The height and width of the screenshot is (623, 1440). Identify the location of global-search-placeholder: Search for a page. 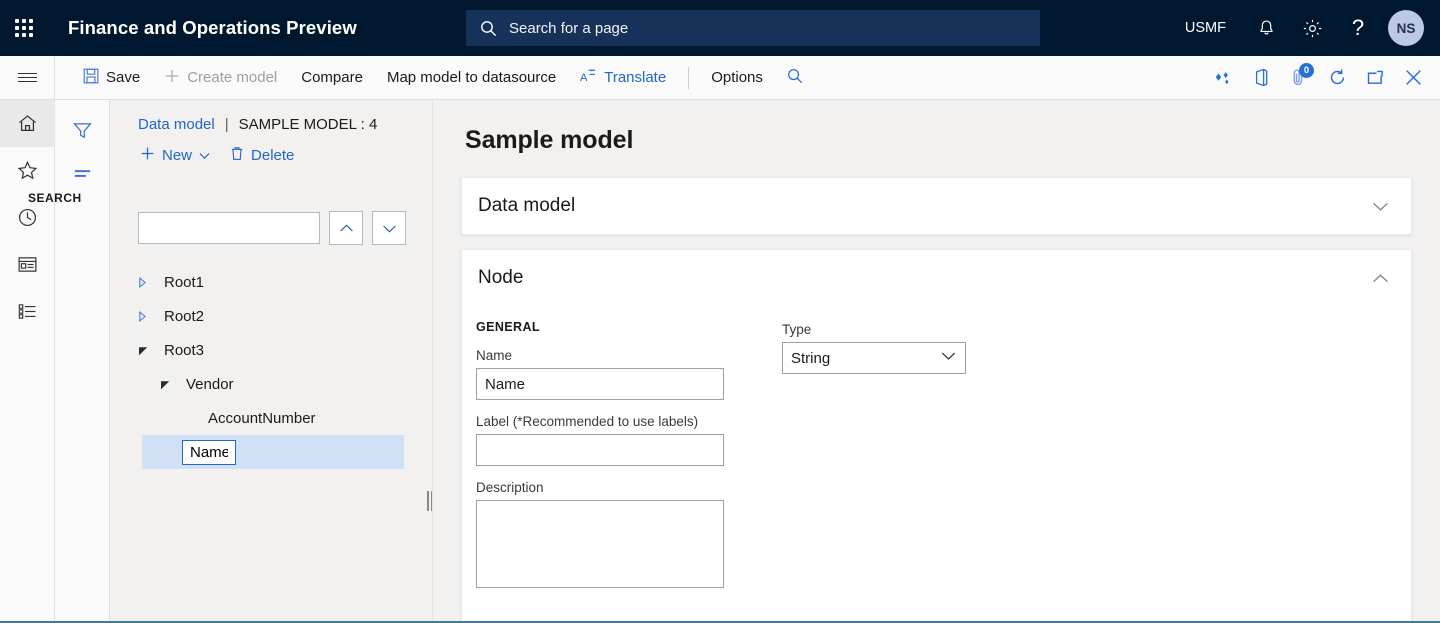
(569, 28).